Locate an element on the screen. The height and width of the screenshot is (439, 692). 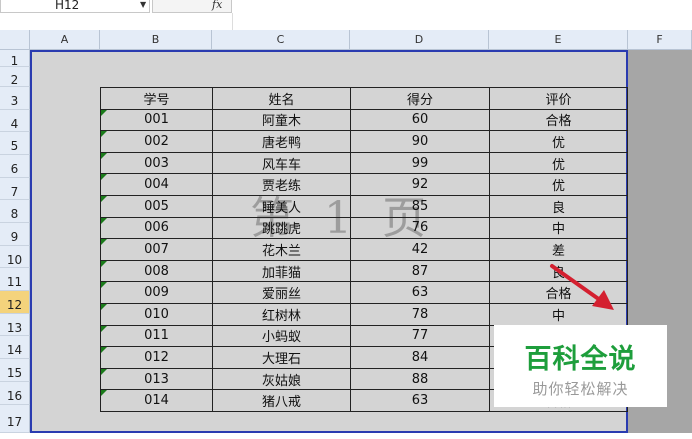
row-header-3: 3 is located at coordinates (15, 98).